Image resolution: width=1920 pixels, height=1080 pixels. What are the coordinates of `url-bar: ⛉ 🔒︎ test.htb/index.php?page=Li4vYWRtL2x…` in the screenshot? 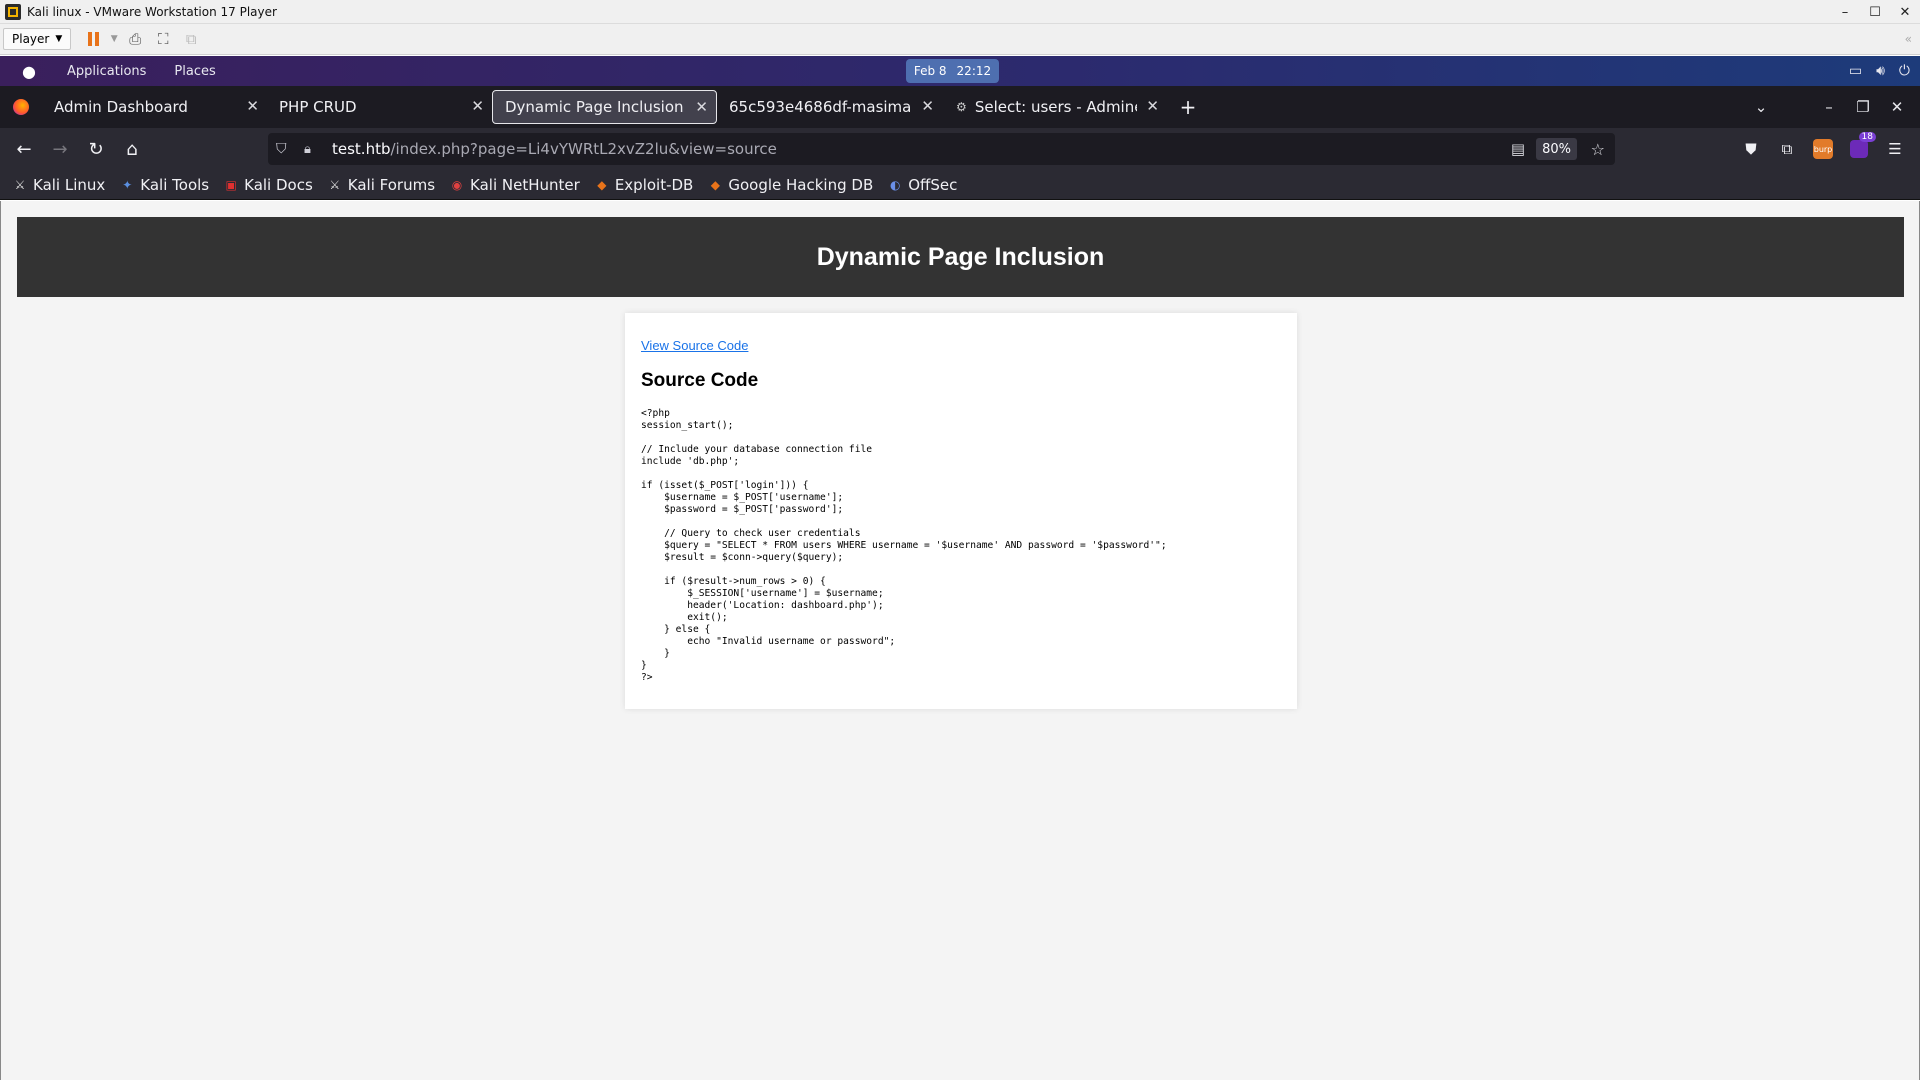 It's located at (941, 149).